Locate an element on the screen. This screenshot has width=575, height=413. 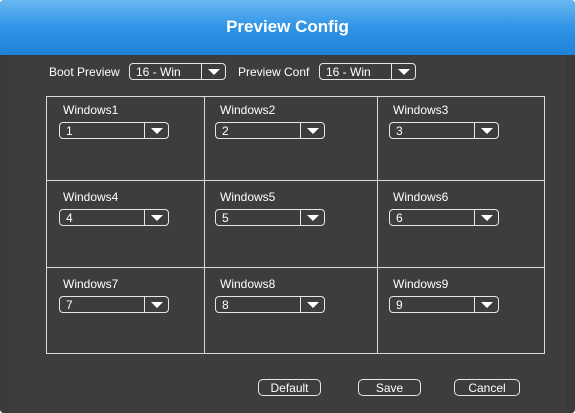
window-value: 8 is located at coordinates (225, 304).